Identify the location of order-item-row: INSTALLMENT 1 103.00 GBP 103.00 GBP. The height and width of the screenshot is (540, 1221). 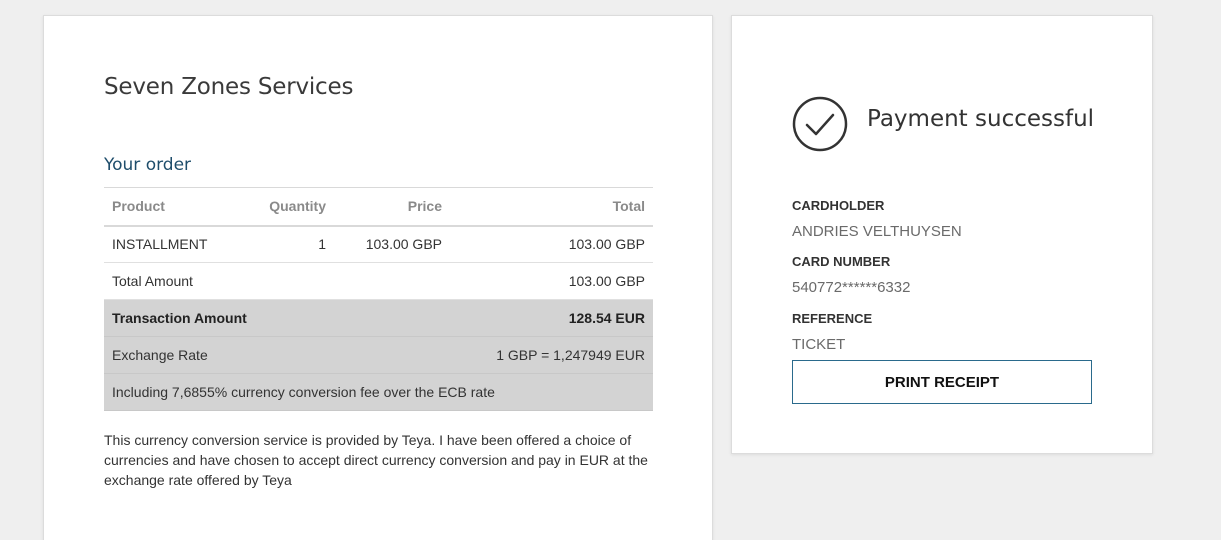
(378, 244).